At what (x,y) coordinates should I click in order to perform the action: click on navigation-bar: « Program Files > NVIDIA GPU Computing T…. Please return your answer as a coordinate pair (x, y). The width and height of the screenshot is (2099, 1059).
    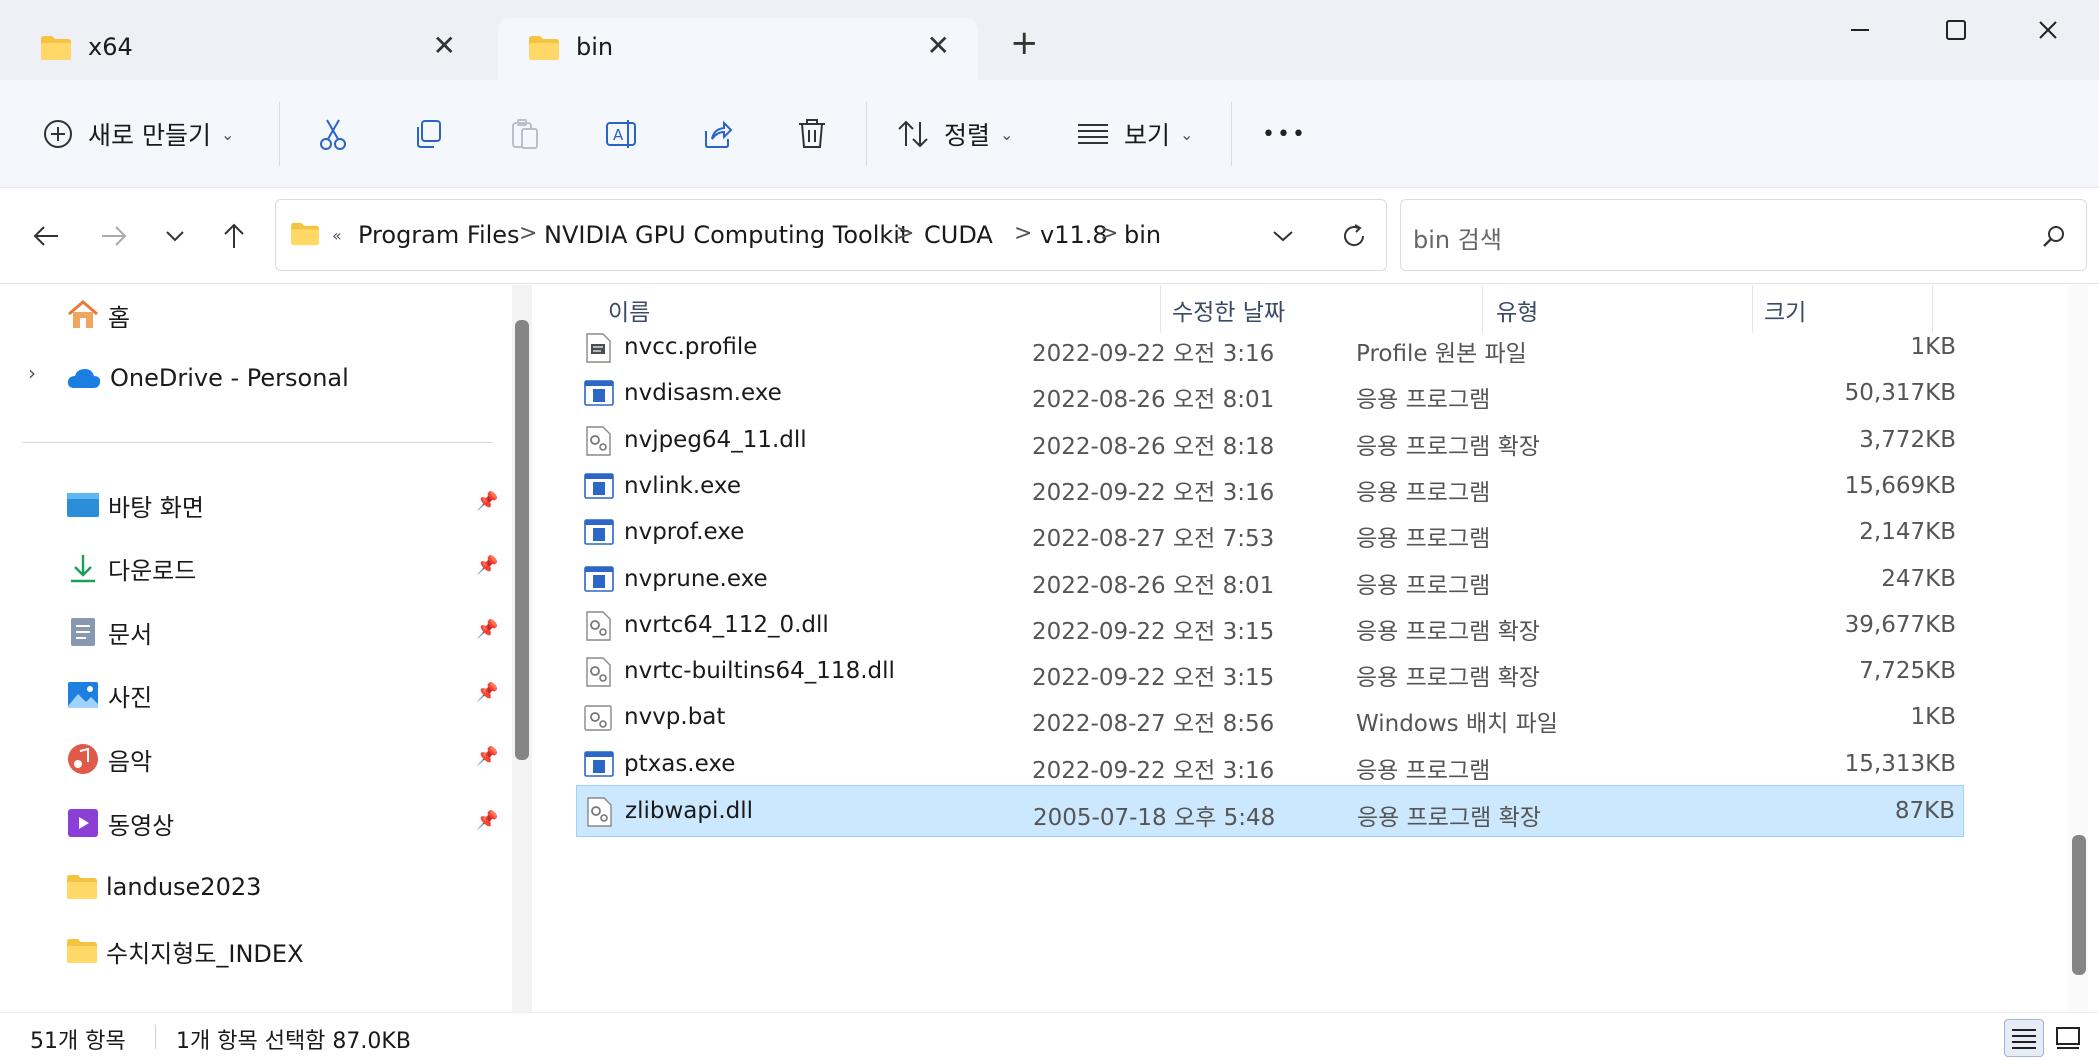
    Looking at the image, I should click on (1049, 236).